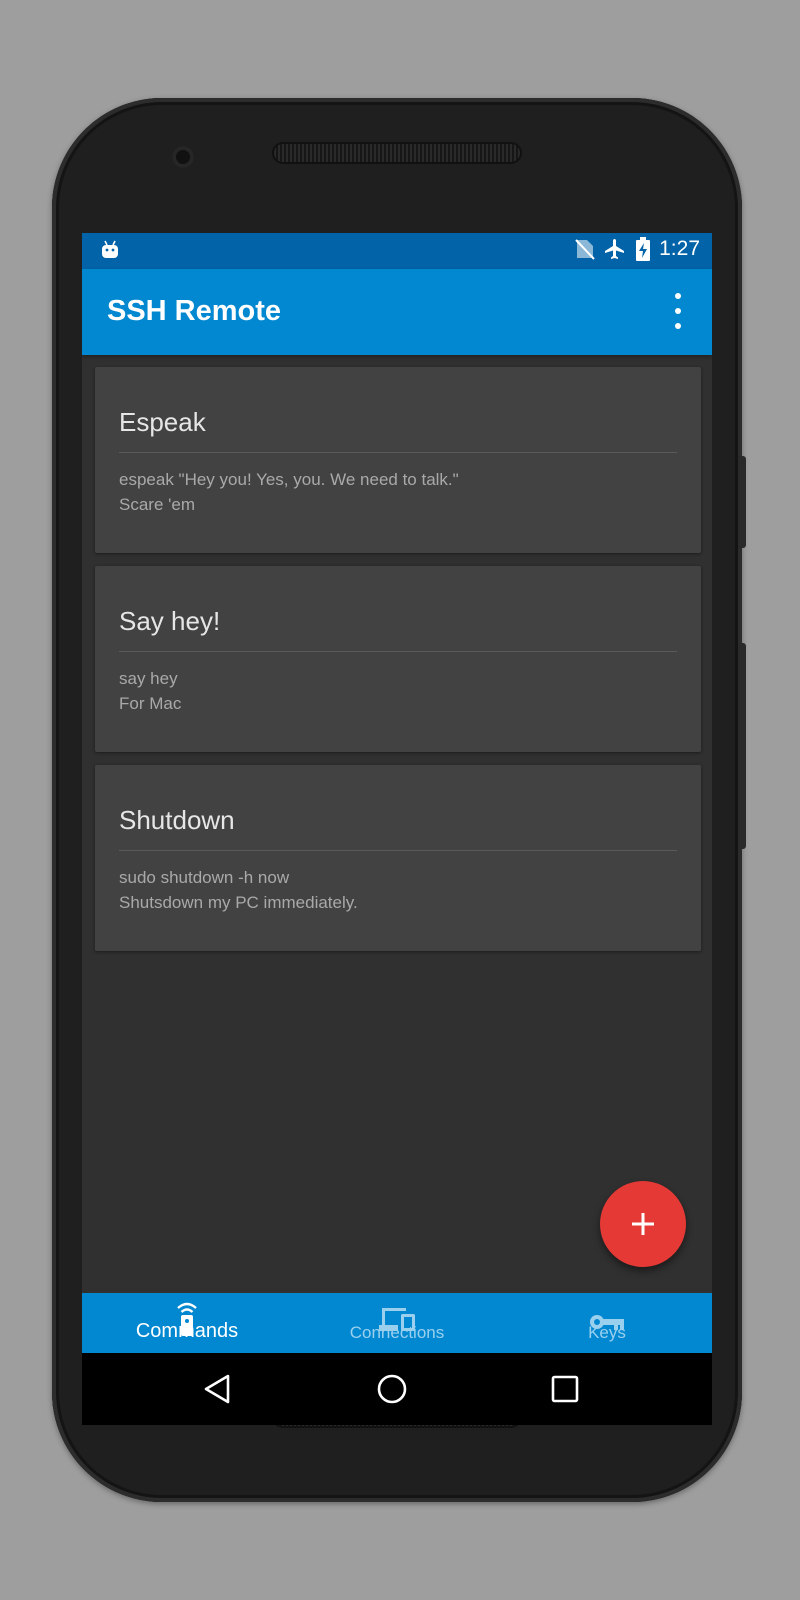 Image resolution: width=800 pixels, height=1600 pixels. Describe the element at coordinates (194, 311) in the screenshot. I see `app-title: SSH Remote` at that location.